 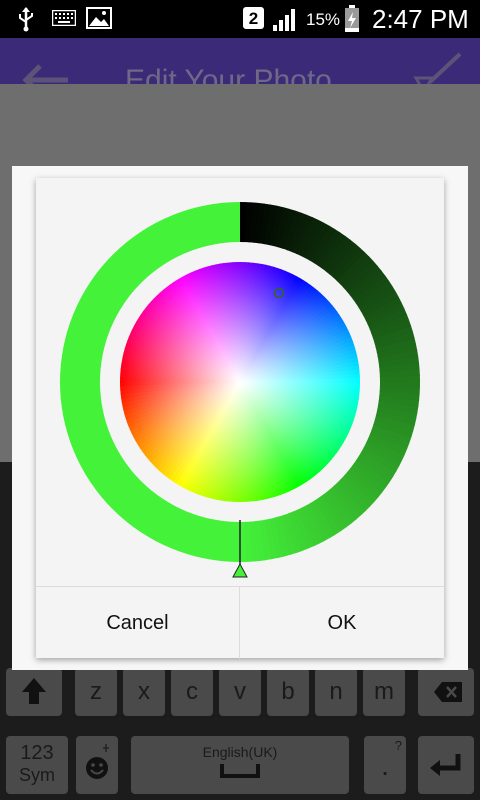 I want to click on sim-badge: 2, so click(x=253, y=18).